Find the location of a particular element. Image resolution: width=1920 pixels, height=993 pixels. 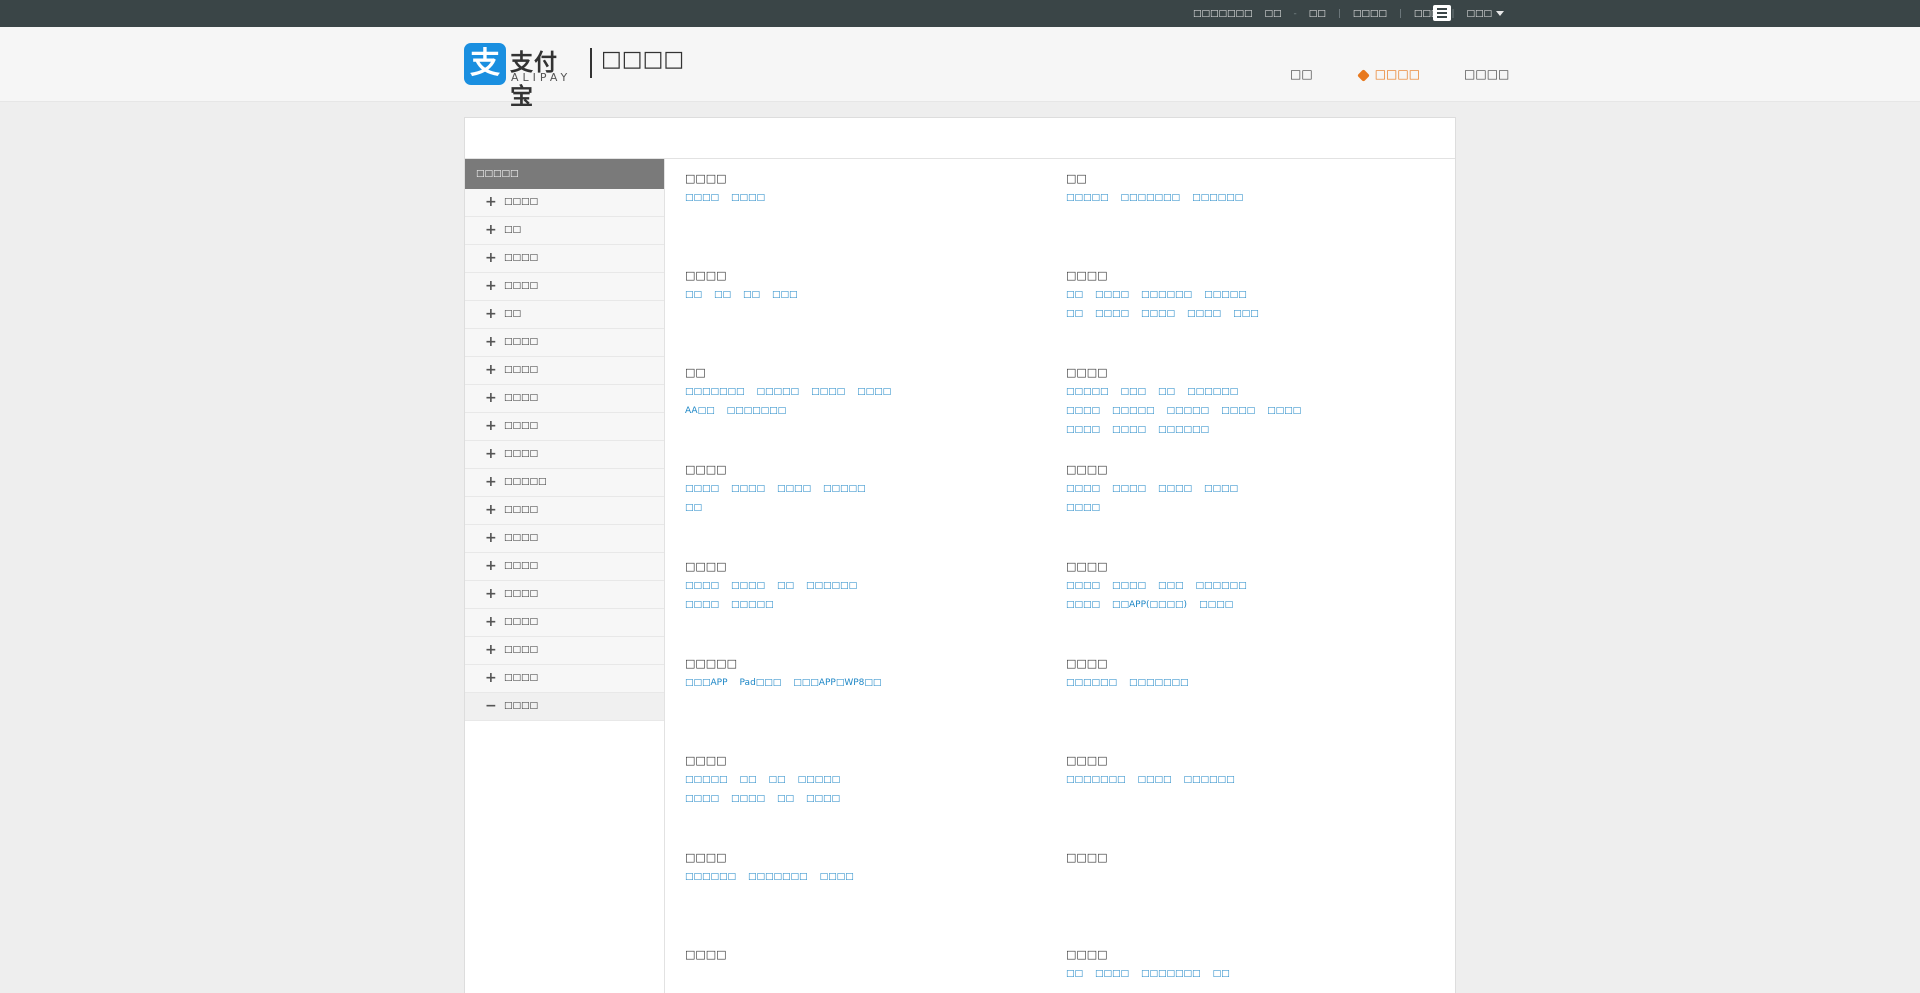

sidebar-item: + □□ is located at coordinates (564, 231).